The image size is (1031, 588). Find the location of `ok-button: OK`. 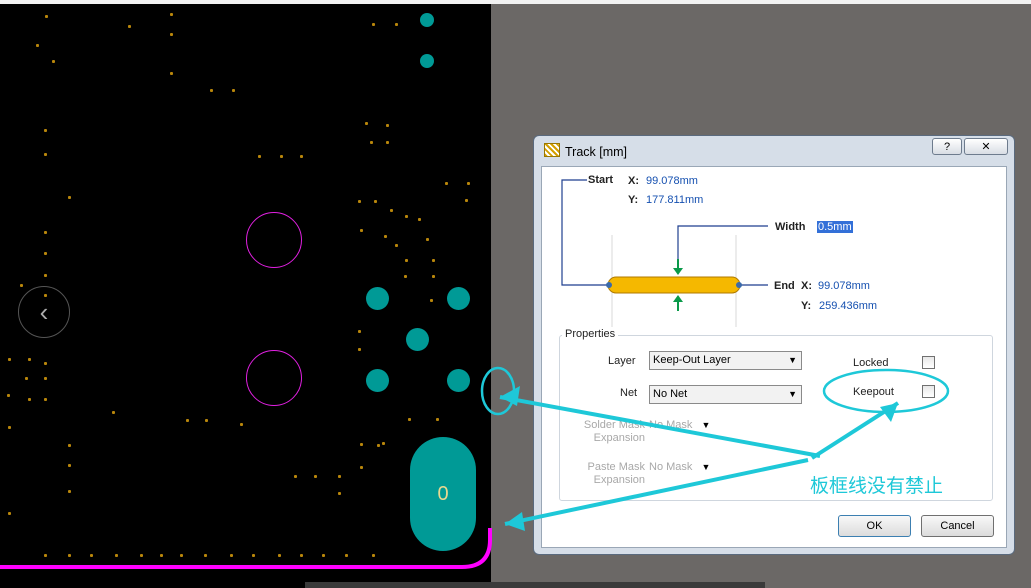

ok-button: OK is located at coordinates (874, 526).